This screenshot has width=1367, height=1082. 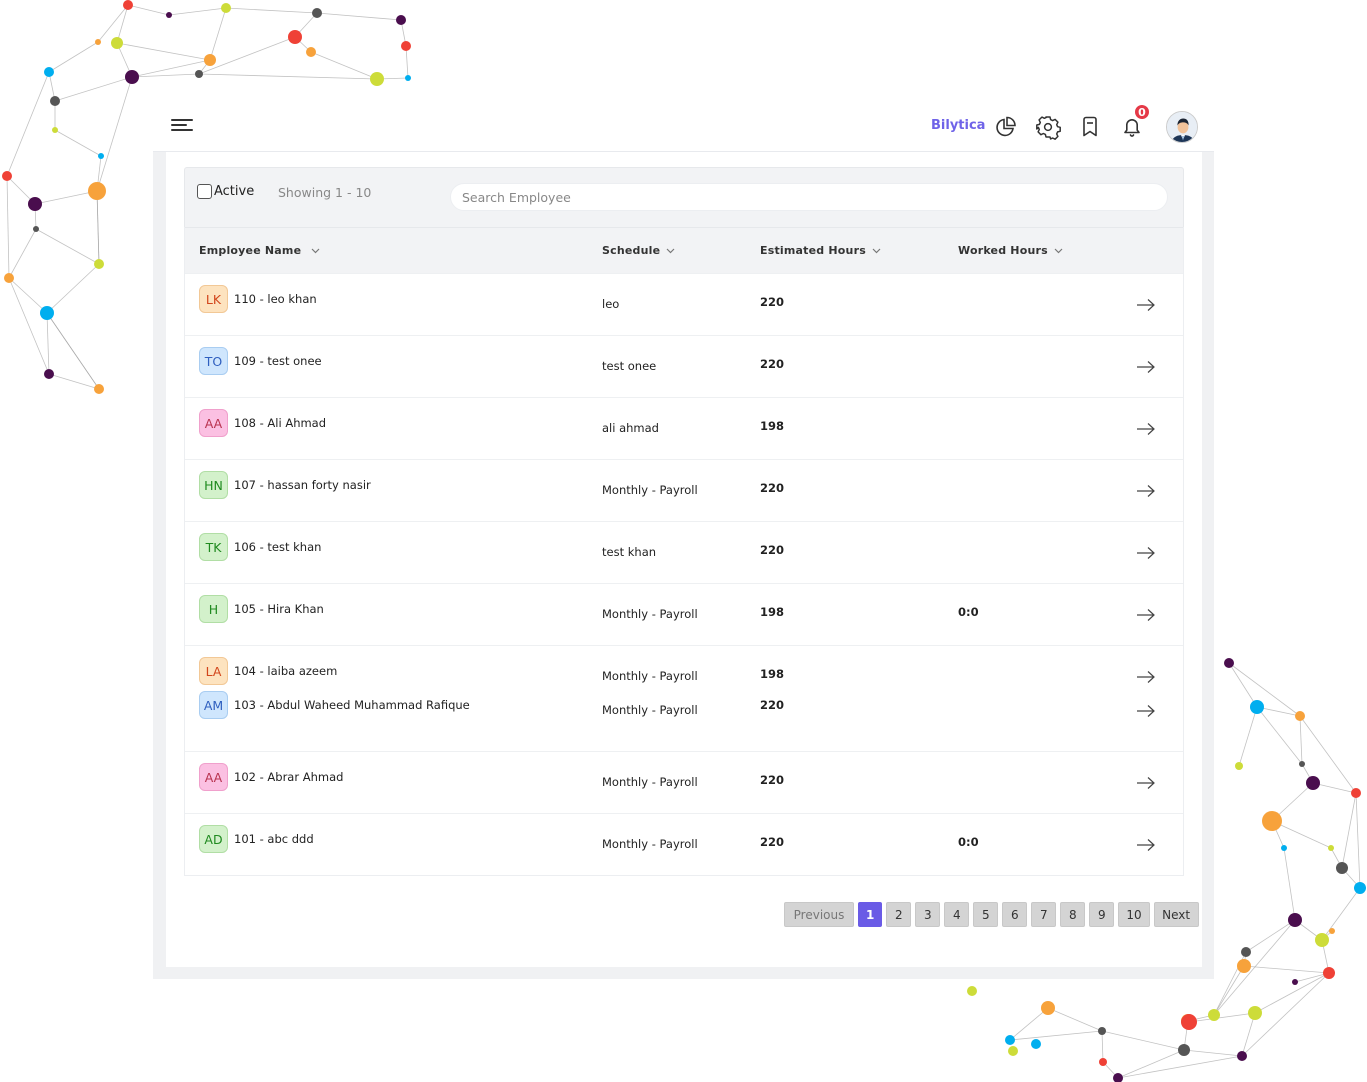 I want to click on employee-initials-avatar: TO, so click(x=213, y=361).